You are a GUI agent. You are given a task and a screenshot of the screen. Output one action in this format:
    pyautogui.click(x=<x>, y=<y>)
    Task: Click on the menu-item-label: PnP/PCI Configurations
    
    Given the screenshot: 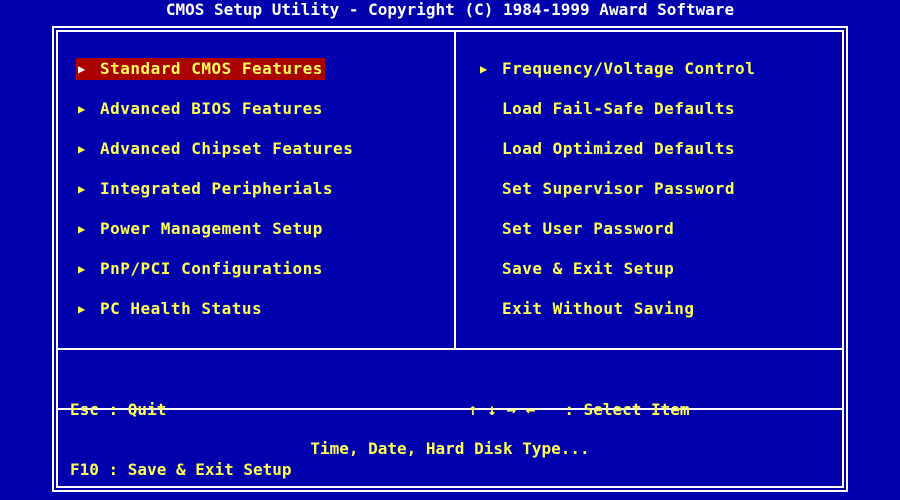 What is the action you would take?
    pyautogui.click(x=211, y=268)
    